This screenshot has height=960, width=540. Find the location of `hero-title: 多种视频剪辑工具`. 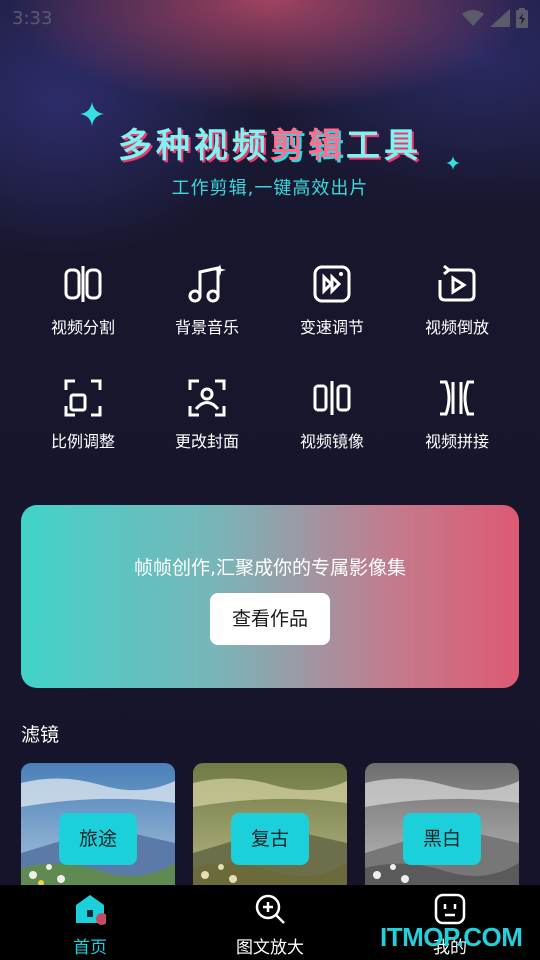

hero-title: 多种视频剪辑工具 is located at coordinates (270, 142).